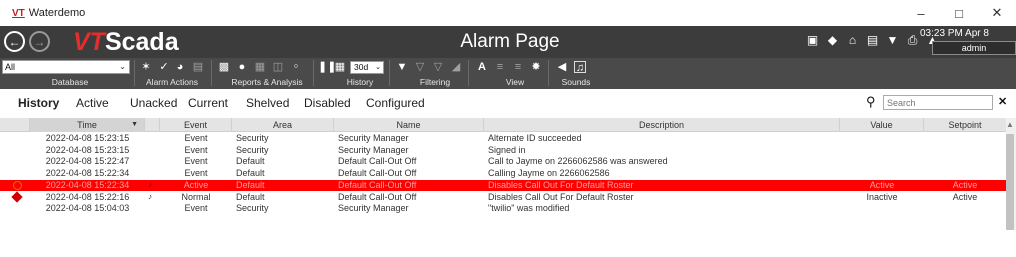 This screenshot has width=1016, height=257. Describe the element at coordinates (196, 196) in the screenshot. I see `cell-event: Normal` at that location.